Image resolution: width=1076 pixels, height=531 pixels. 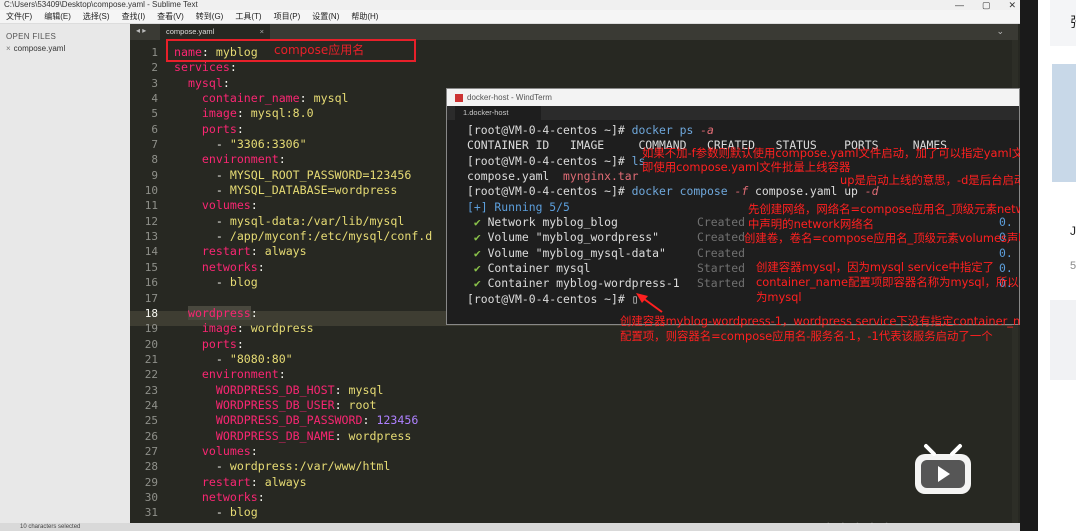 I want to click on annotation-text: 为mysql, so click(x=779, y=297).